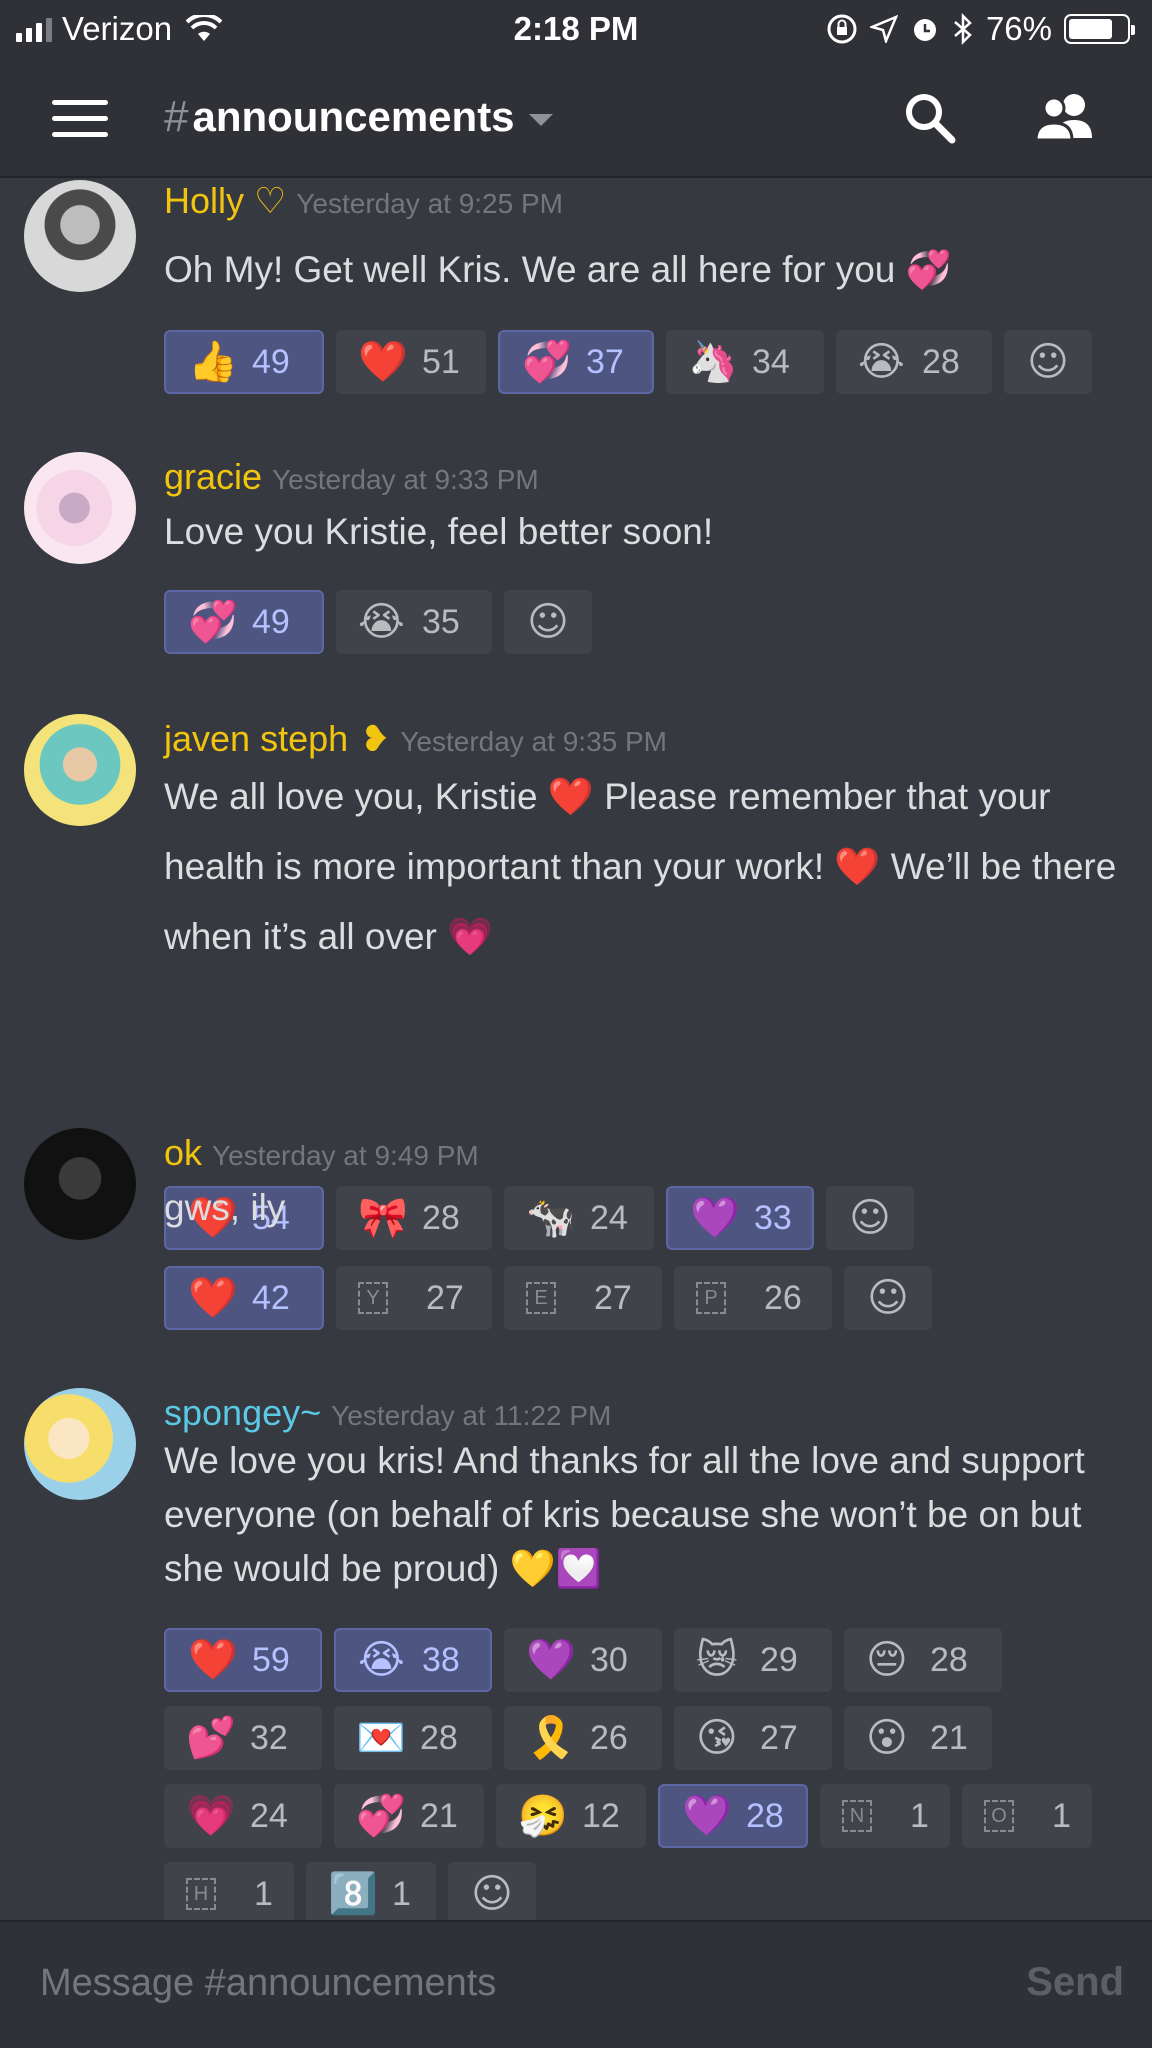 This screenshot has width=1152, height=2048. I want to click on timestamp: Yesterday at 9:35 PM, so click(533, 741).